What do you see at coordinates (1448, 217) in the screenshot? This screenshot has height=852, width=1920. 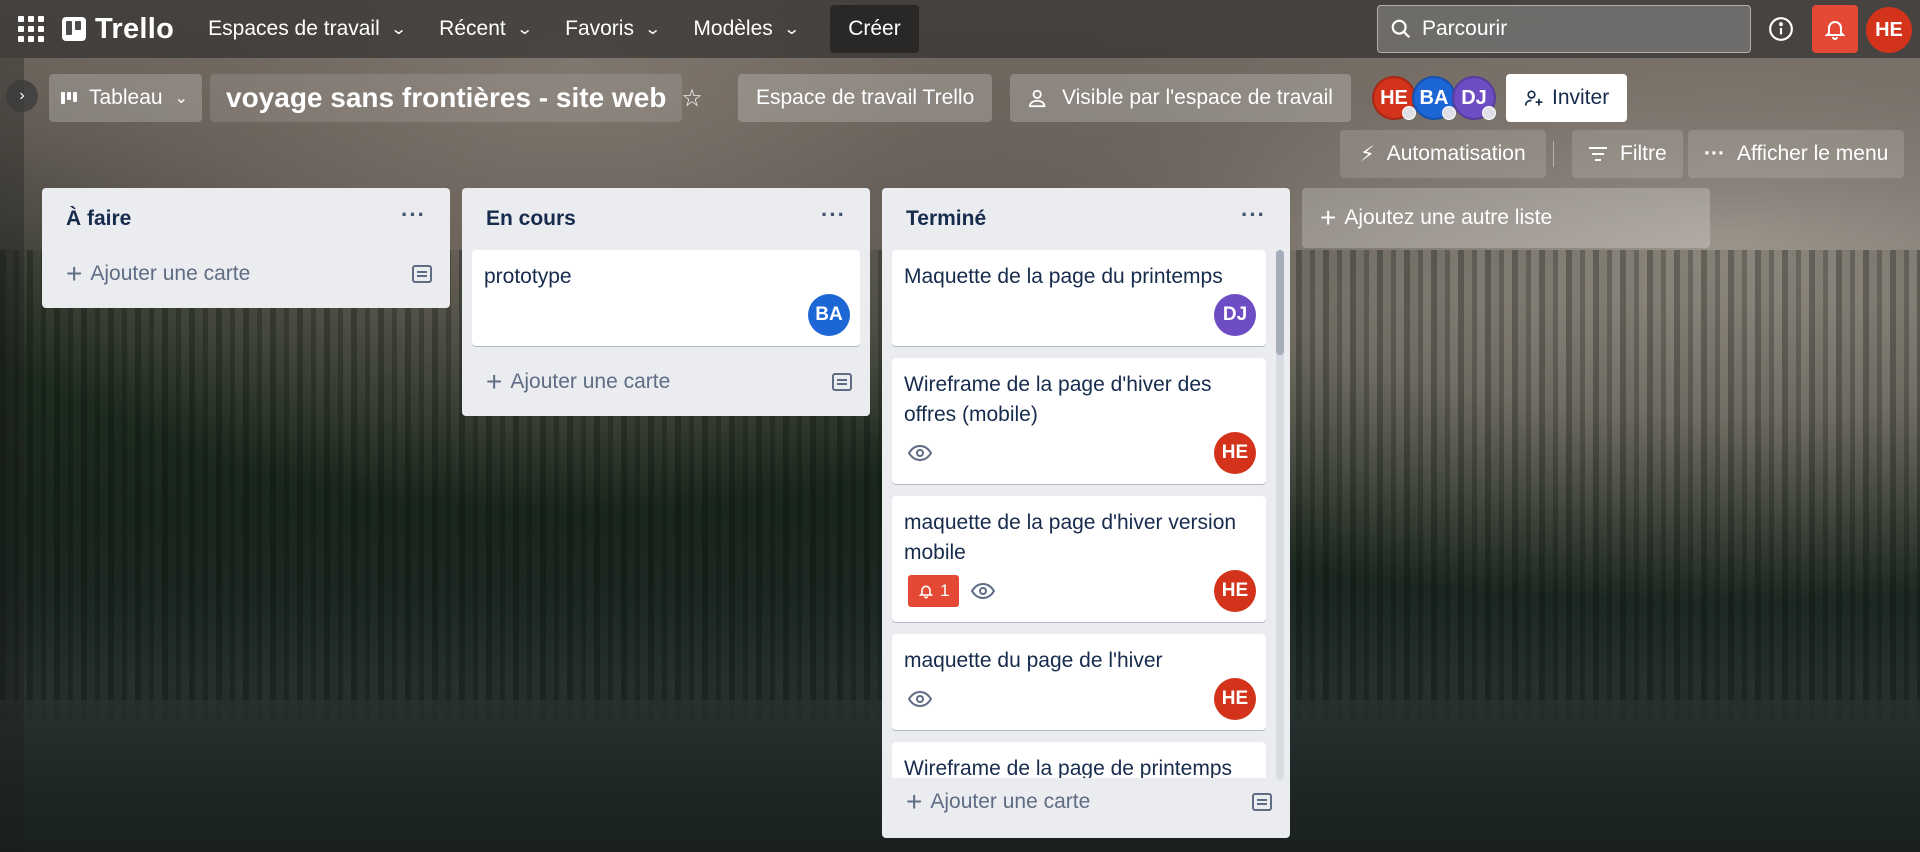 I see `add-list-label: Ajoutez une autre liste` at bounding box center [1448, 217].